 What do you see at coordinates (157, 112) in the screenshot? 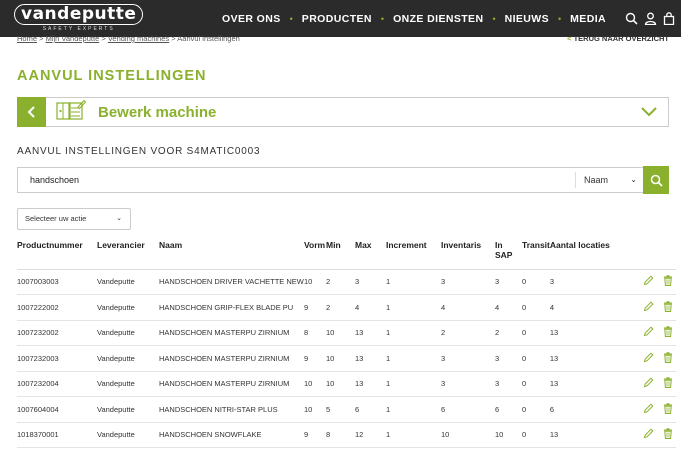
I see `edit-machine-label: Bewerk machine` at bounding box center [157, 112].